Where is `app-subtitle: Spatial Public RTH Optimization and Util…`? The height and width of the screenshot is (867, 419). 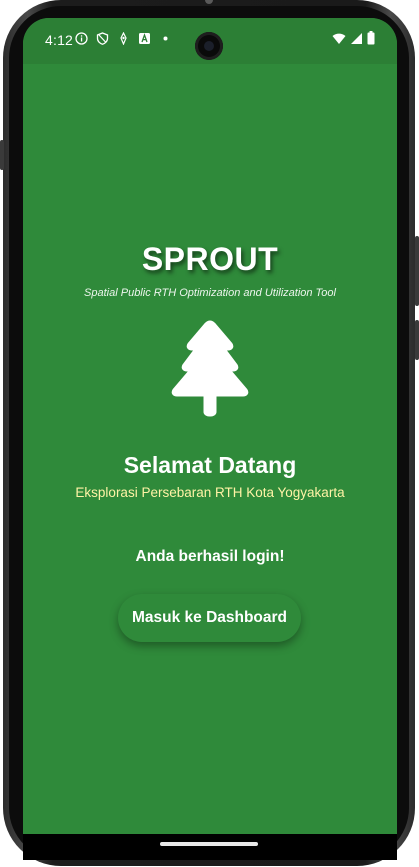
app-subtitle: Spatial Public RTH Optimization and Util… is located at coordinates (210, 293).